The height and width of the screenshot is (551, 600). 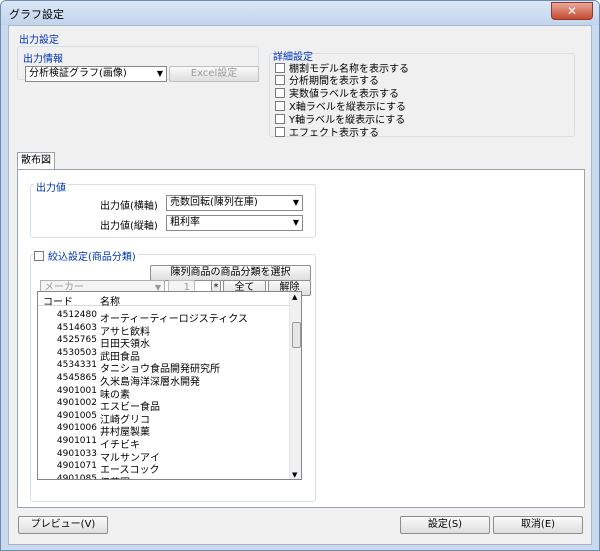 I want to click on window-title: グラフ設定, so click(x=36, y=14).